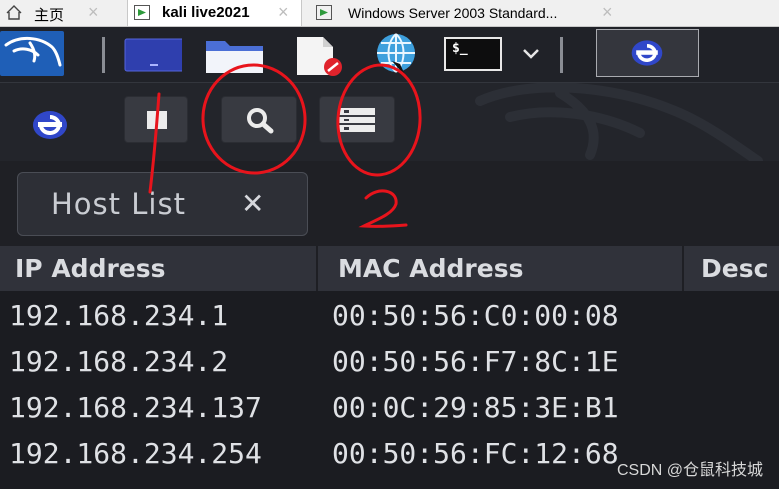 The width and height of the screenshot is (779, 489). I want to click on mac-cell: 00:50:56:FC:12:68, so click(475, 453).